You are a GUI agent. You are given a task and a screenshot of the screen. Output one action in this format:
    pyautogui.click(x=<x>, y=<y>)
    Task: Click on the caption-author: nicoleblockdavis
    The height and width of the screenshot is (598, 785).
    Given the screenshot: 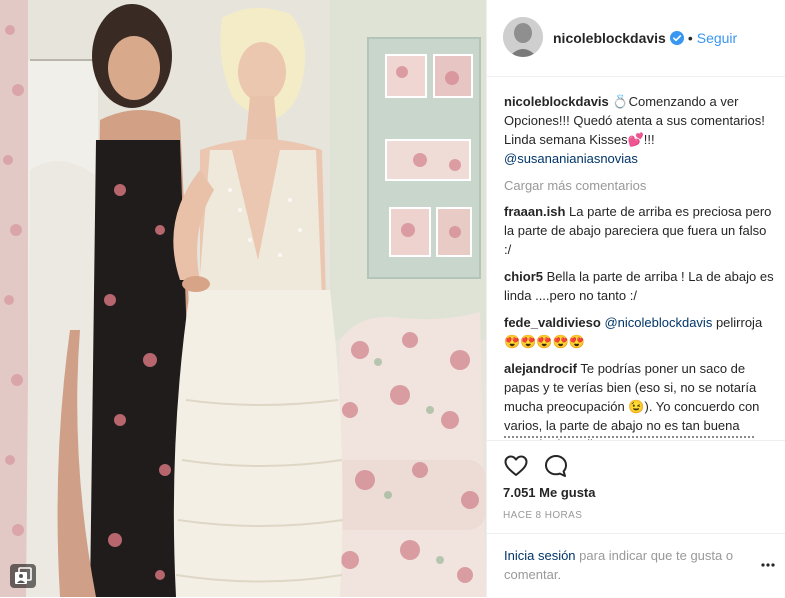 What is the action you would take?
    pyautogui.click(x=556, y=101)
    